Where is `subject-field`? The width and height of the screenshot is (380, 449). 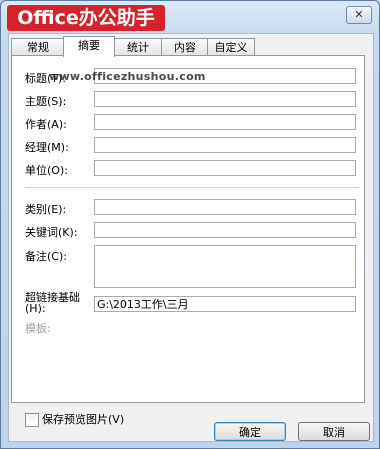 subject-field is located at coordinates (225, 99).